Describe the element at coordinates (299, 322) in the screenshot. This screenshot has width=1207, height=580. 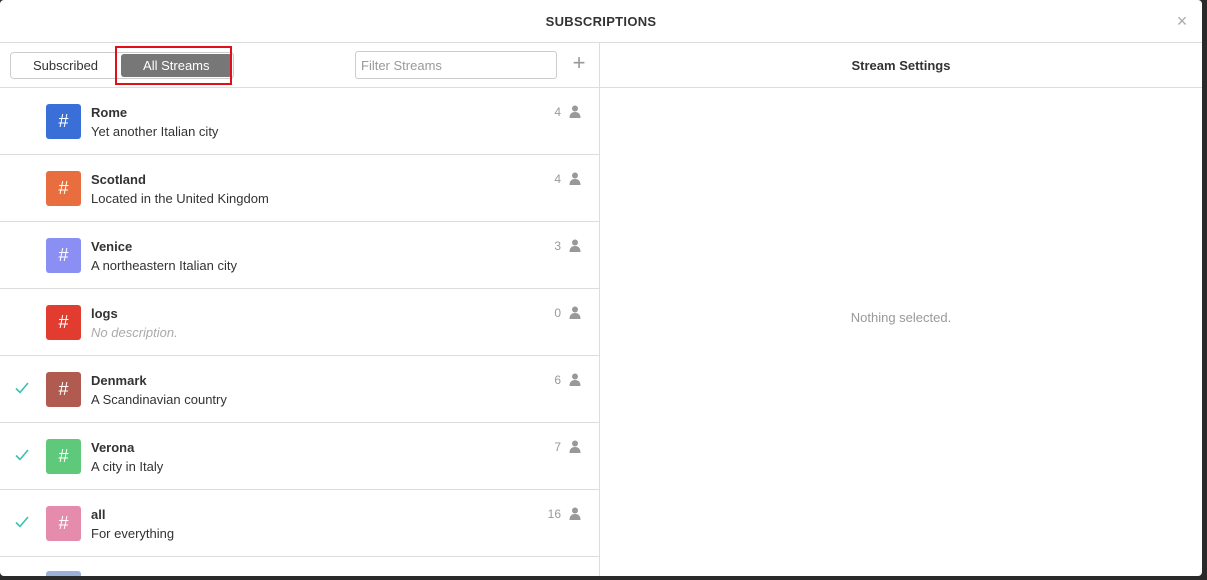
I see `stream-row: # logs No description. 0` at that location.